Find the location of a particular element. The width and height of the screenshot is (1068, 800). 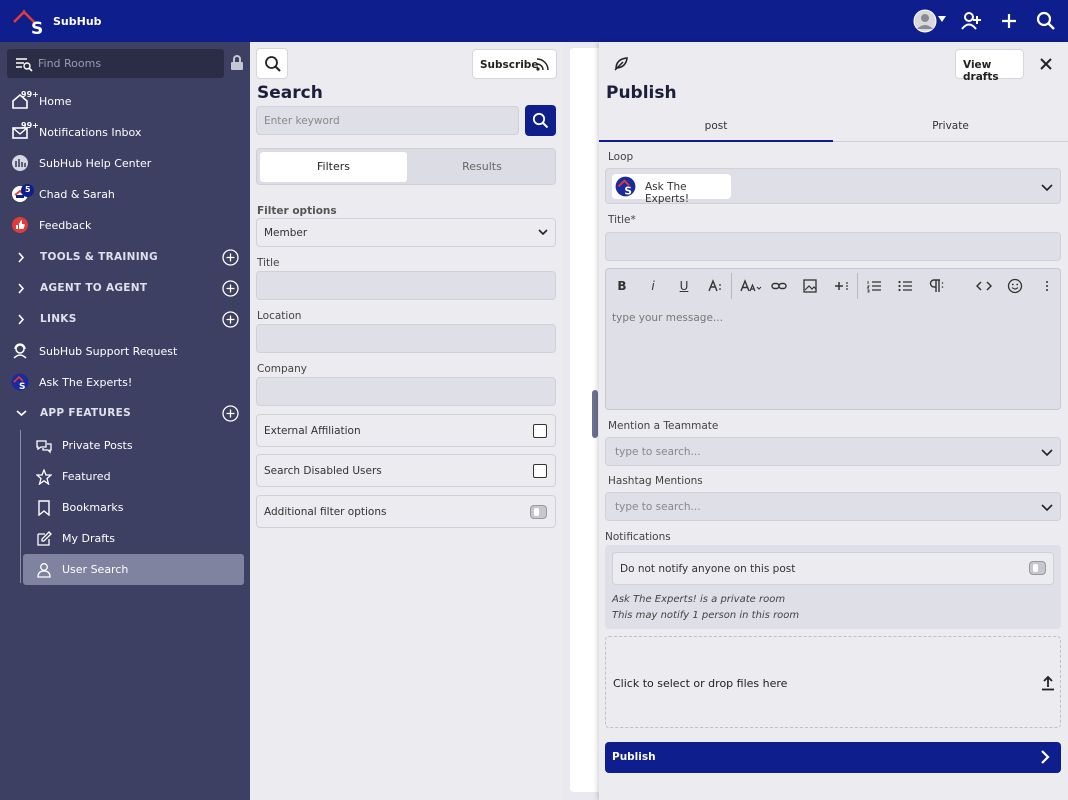

experts-room-icon: S is located at coordinates (20, 382).